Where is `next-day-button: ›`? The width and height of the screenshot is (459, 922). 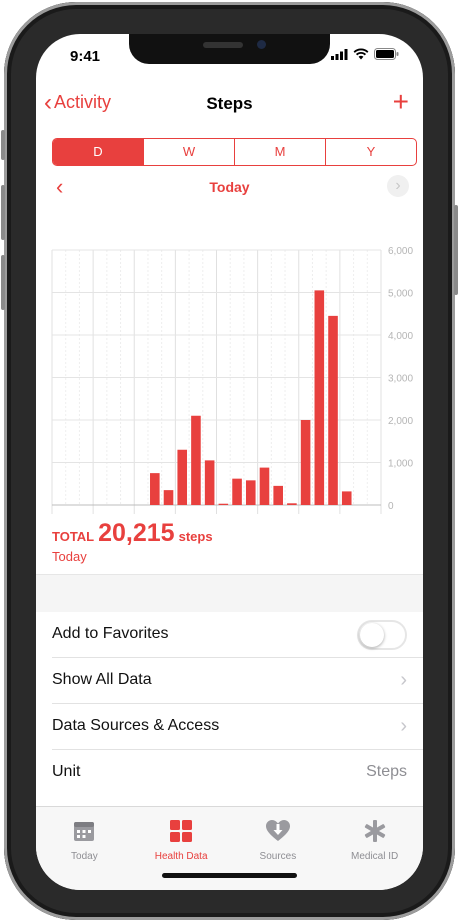 next-day-button: › is located at coordinates (398, 186).